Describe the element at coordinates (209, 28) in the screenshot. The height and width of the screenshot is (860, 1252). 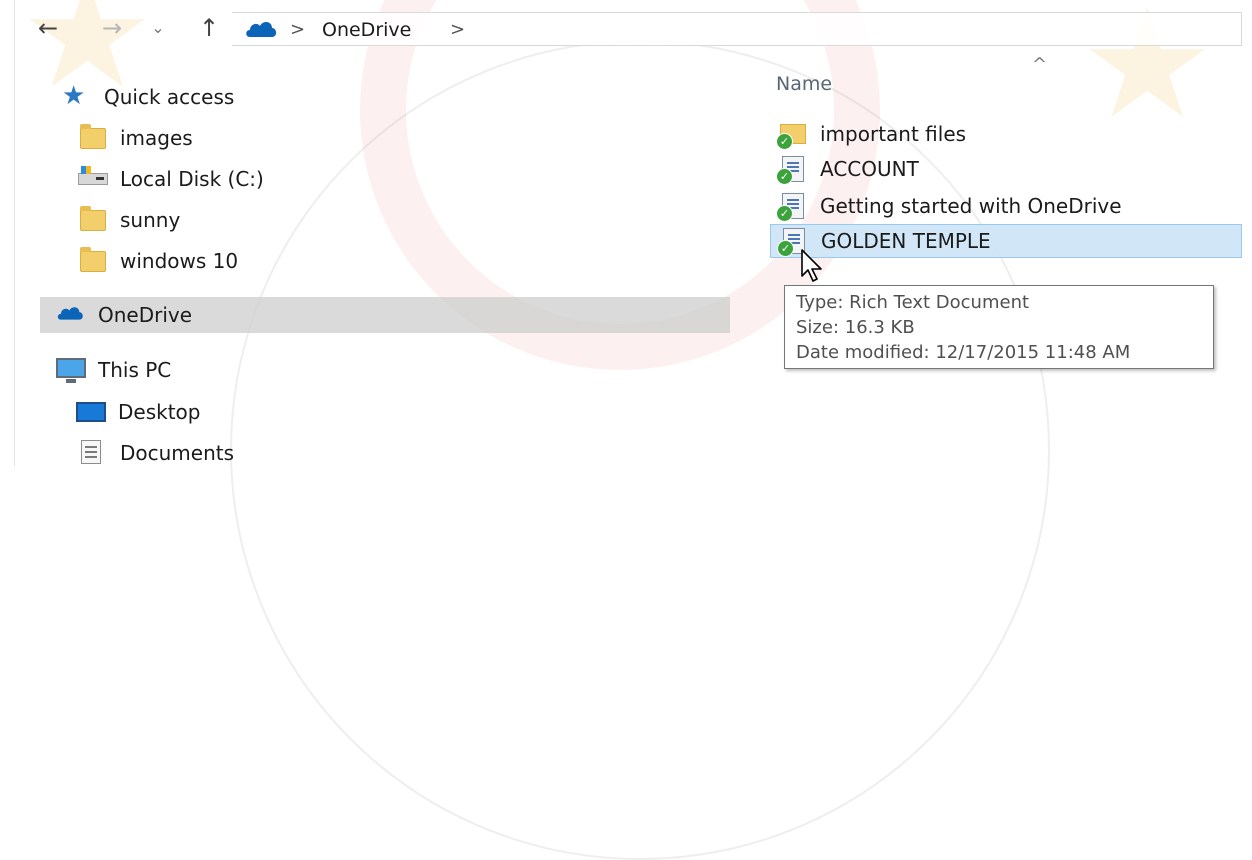
I see `up-arrow-icon: ↑` at that location.